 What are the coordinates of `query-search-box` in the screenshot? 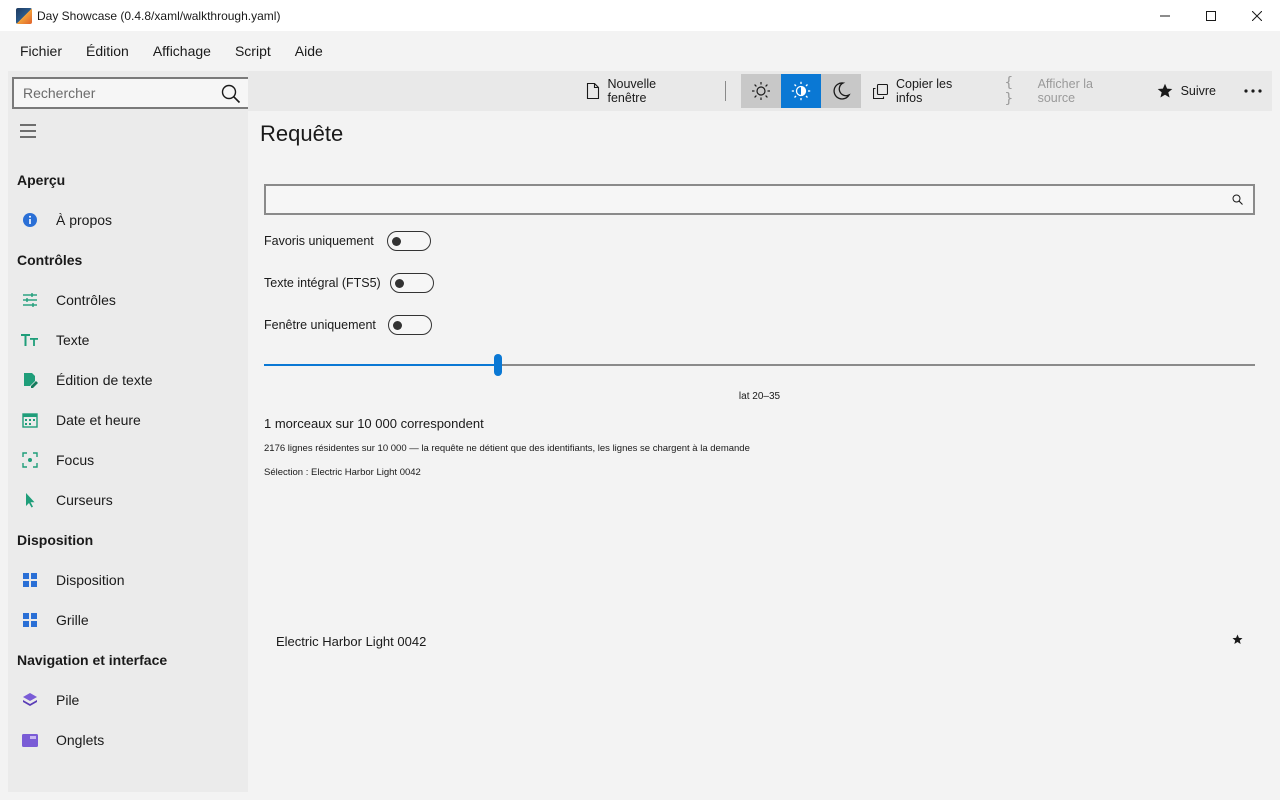 It's located at (759, 199).